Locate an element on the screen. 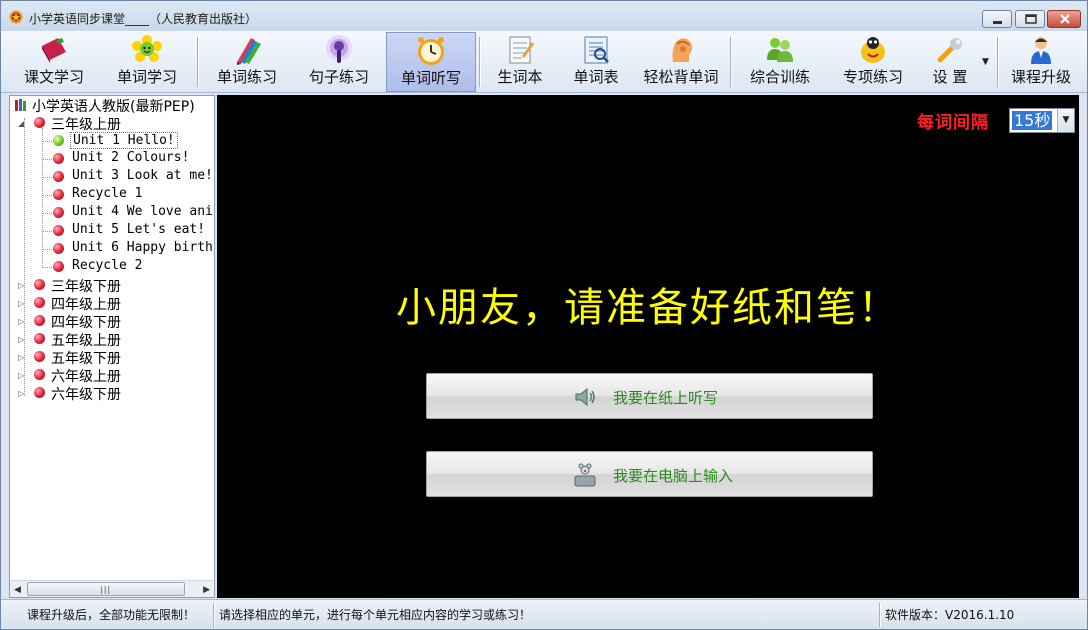 The height and width of the screenshot is (630, 1088). toolbar-label: 句子练习 is located at coordinates (338, 77).